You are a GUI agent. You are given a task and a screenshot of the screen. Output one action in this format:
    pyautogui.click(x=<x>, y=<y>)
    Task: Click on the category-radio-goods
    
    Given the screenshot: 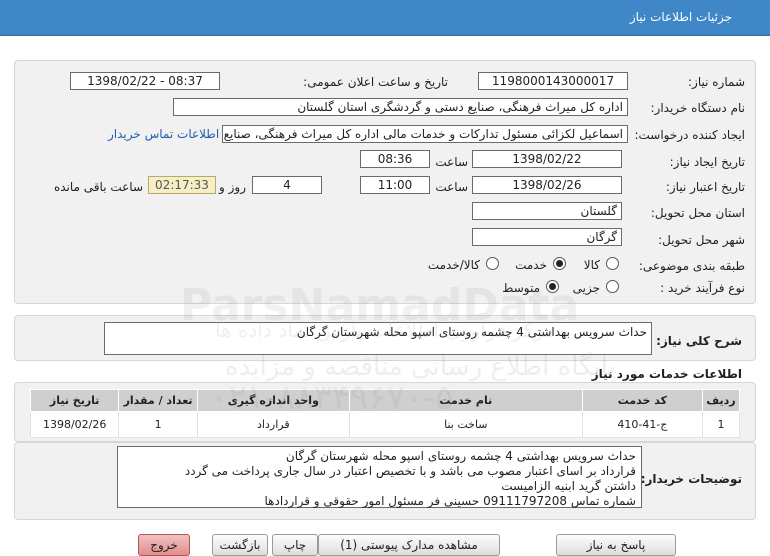 What is the action you would take?
    pyautogui.click(x=612, y=263)
    